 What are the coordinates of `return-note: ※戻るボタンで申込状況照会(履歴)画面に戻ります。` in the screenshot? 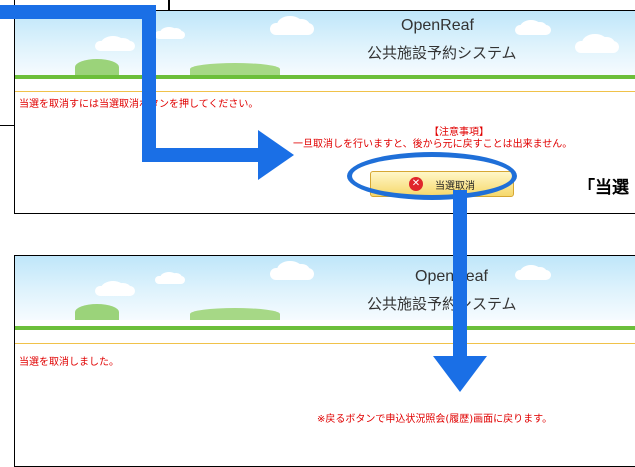 It's located at (435, 419).